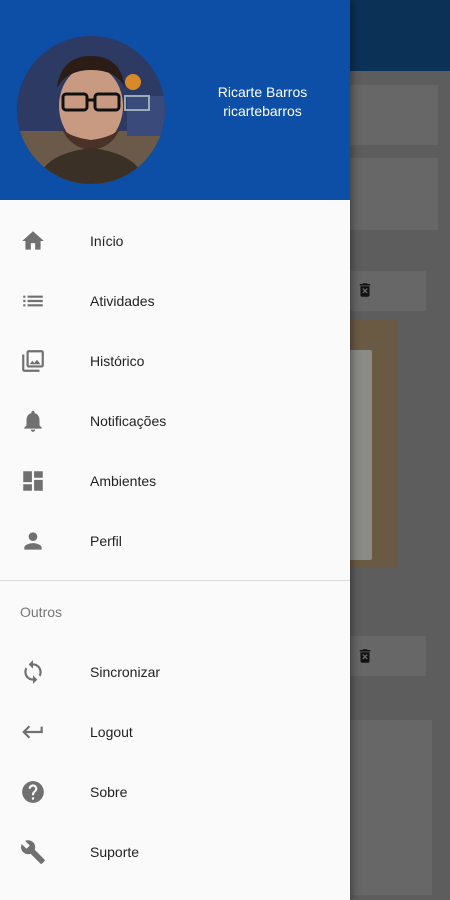 This screenshot has height=900, width=450. Describe the element at coordinates (175, 852) in the screenshot. I see `menu-item-suporte: Suporte` at that location.